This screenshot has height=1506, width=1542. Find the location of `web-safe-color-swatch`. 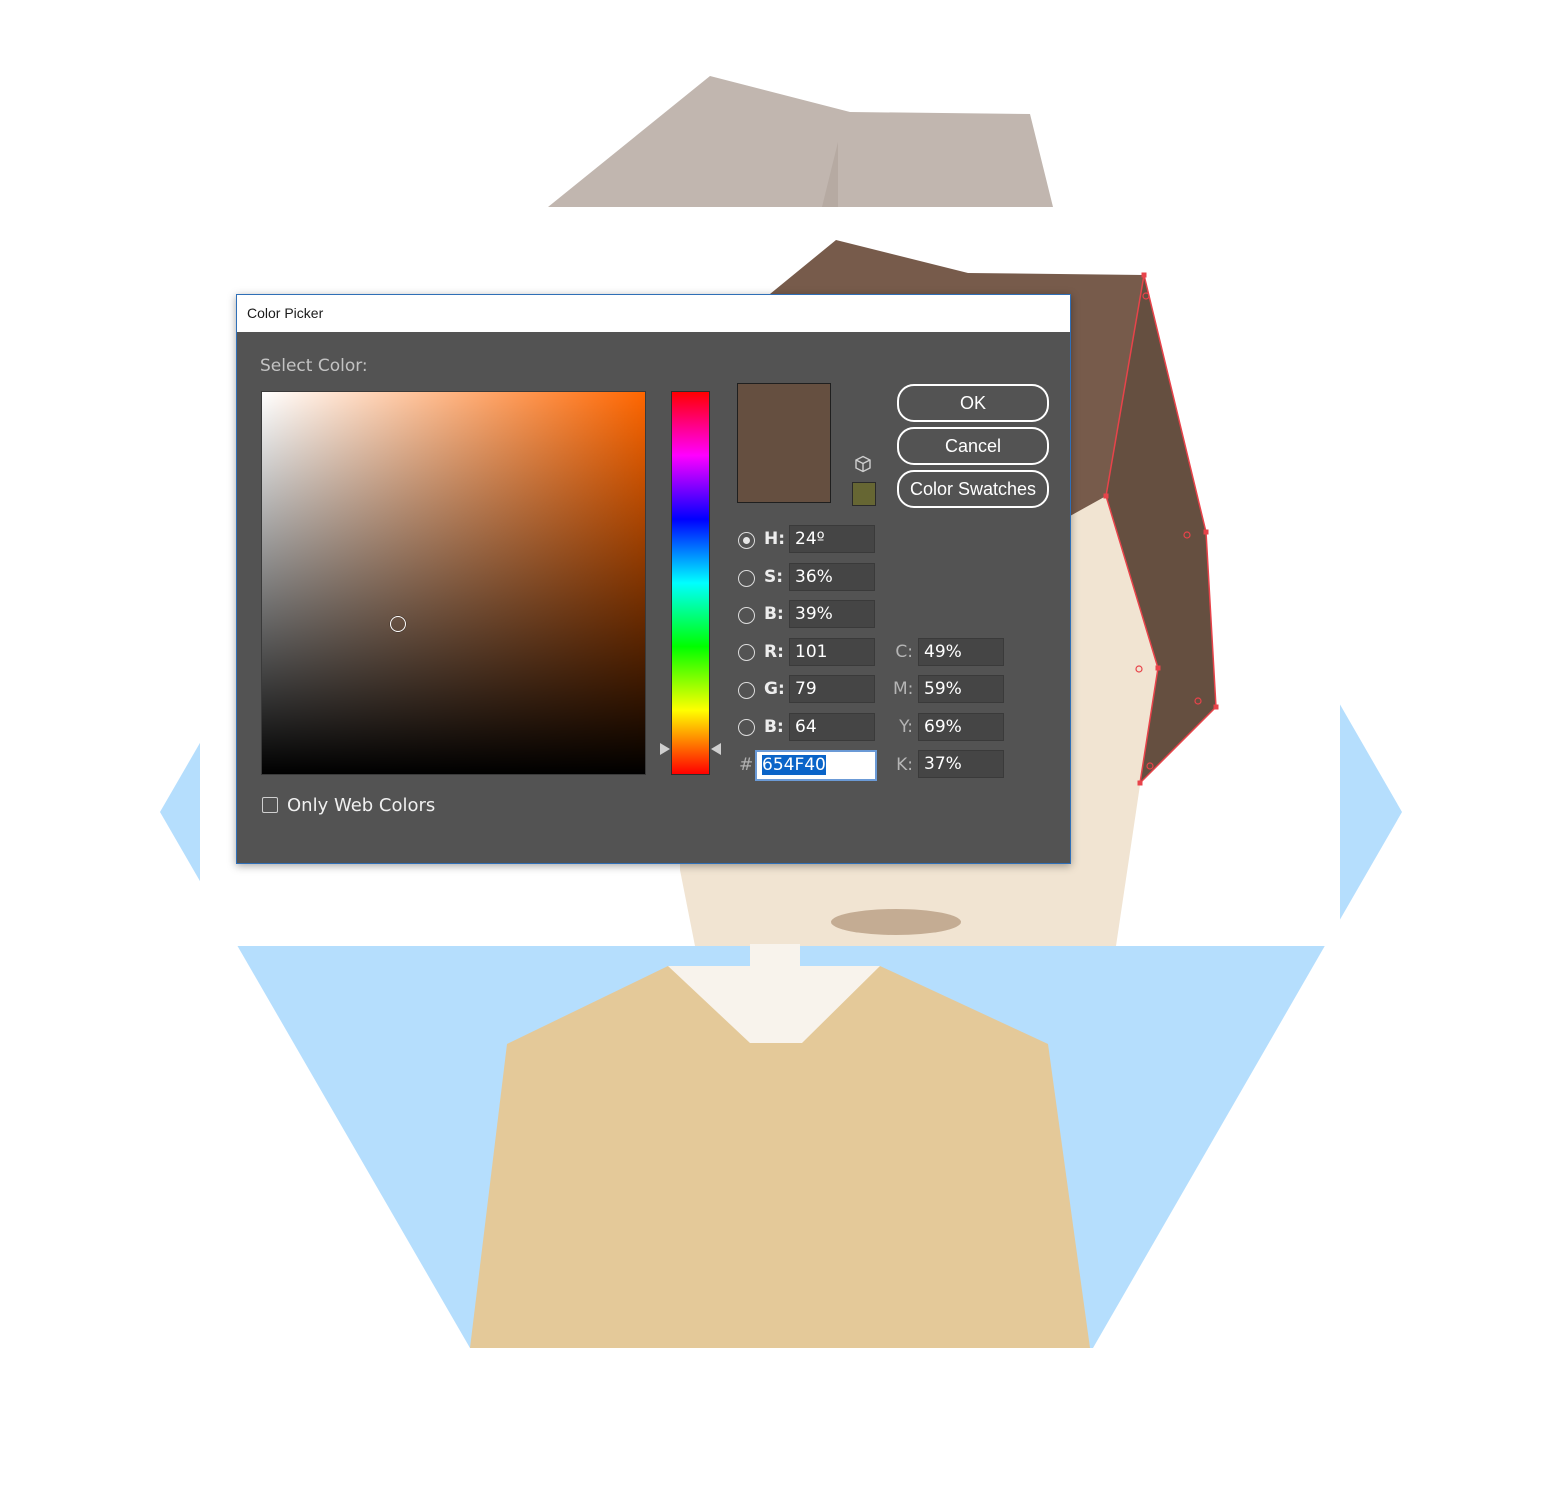

web-safe-color-swatch is located at coordinates (864, 494).